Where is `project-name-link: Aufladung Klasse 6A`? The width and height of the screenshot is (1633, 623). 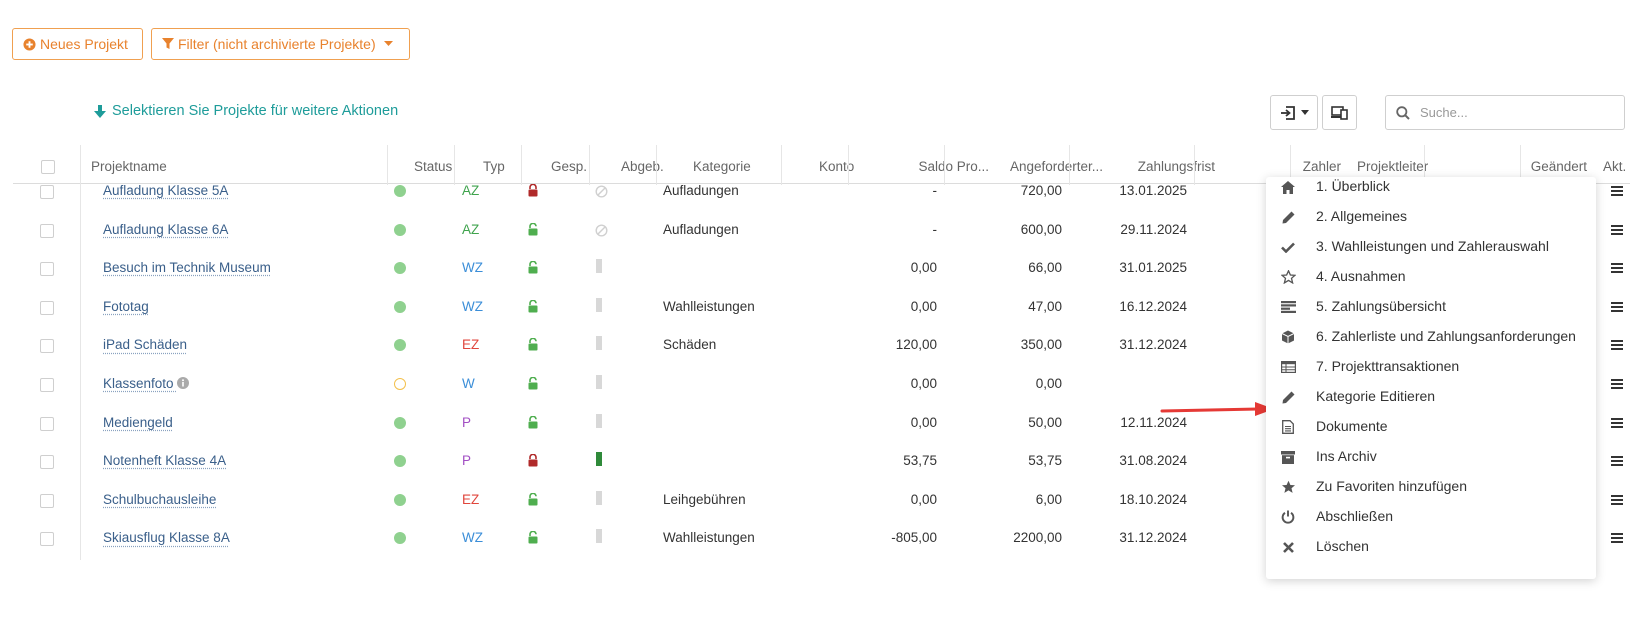
project-name-link: Aufladung Klasse 6A is located at coordinates (165, 229).